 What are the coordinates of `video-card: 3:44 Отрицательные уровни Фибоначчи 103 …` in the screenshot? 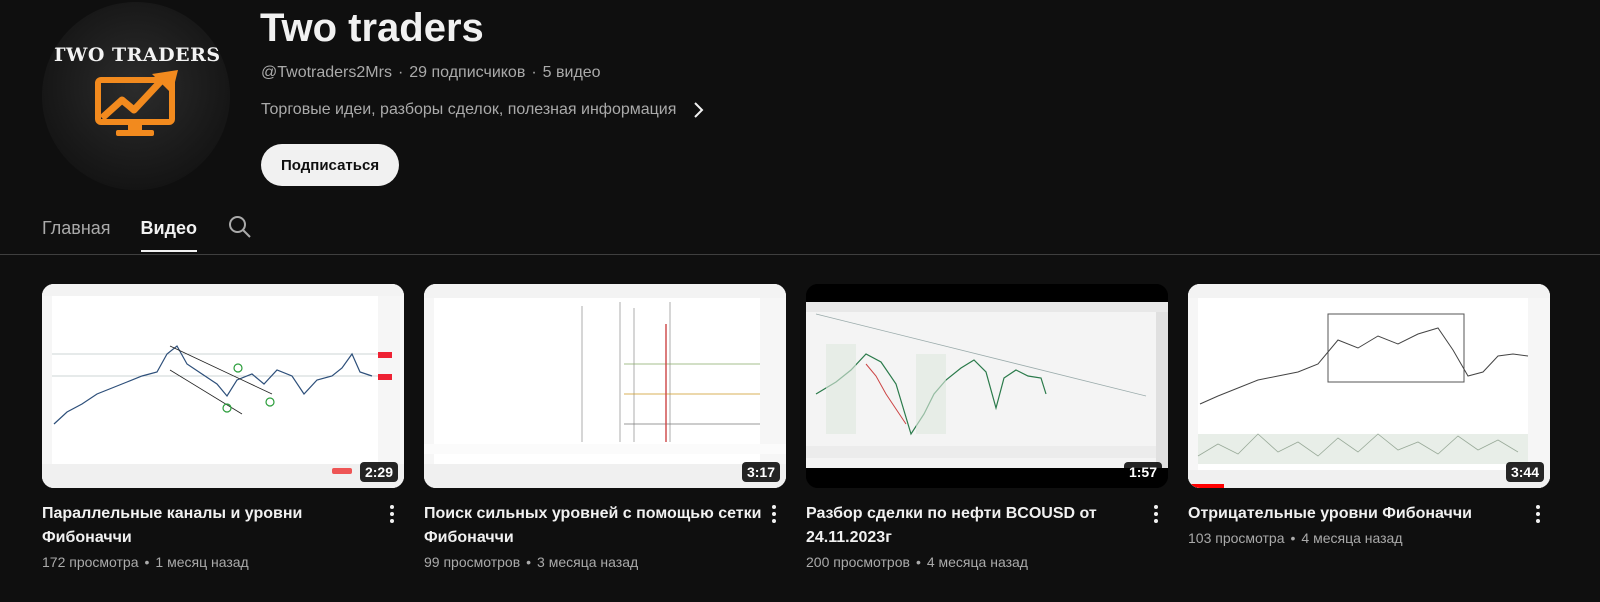 It's located at (1369, 427).